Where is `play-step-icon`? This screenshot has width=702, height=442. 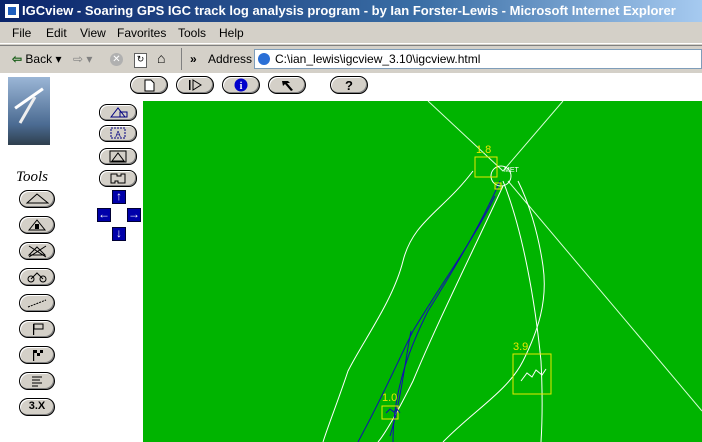 play-step-icon is located at coordinates (195, 85).